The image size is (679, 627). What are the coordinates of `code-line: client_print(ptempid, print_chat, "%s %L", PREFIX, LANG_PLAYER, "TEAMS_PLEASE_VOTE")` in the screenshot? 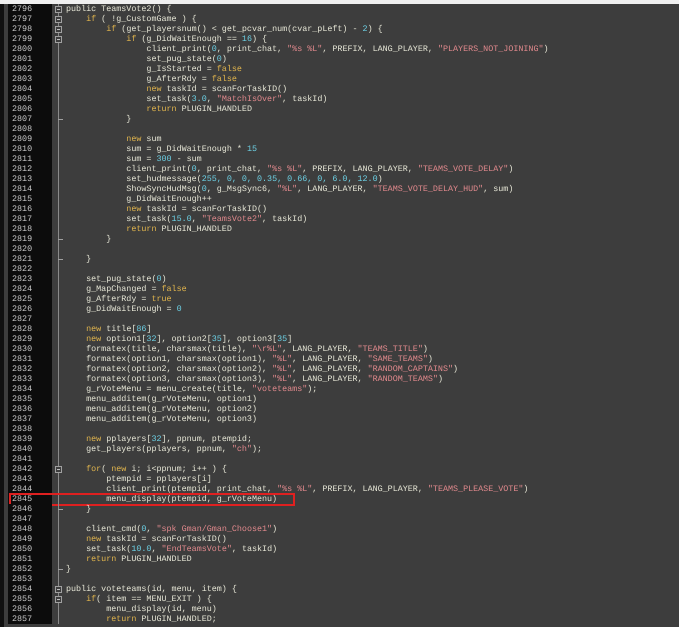 It's located at (316, 489).